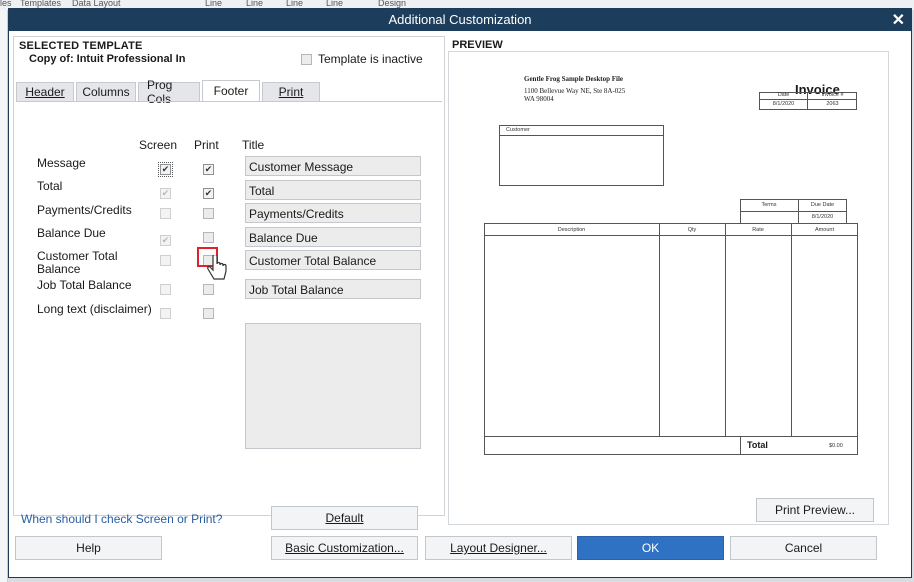 The height and width of the screenshot is (582, 914). What do you see at coordinates (208, 169) in the screenshot?
I see `message-print-checkbox: ✔` at bounding box center [208, 169].